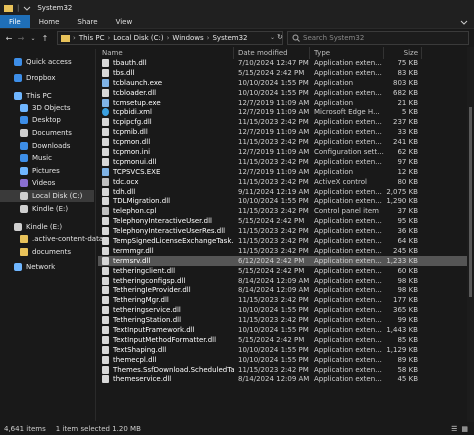 This screenshot has height=435, width=474. I want to click on sidebar-item: Quick access, so click(36, 62).